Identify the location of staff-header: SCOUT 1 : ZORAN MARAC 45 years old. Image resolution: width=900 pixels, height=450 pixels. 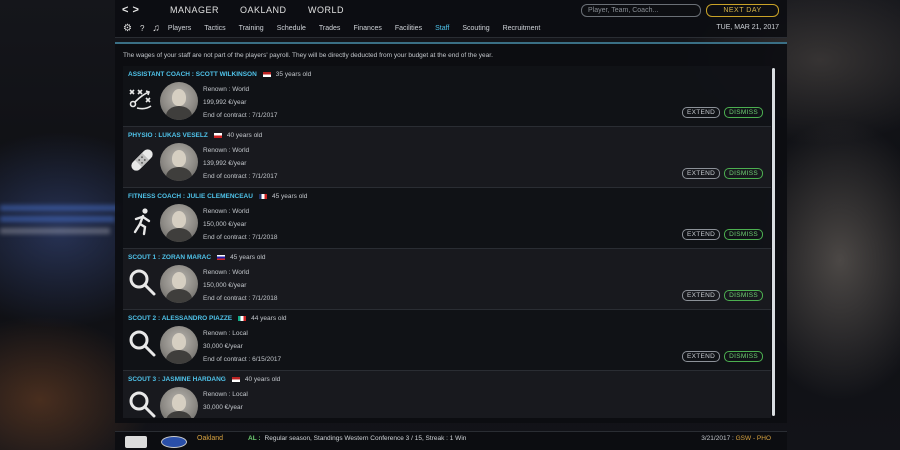
(196, 257).